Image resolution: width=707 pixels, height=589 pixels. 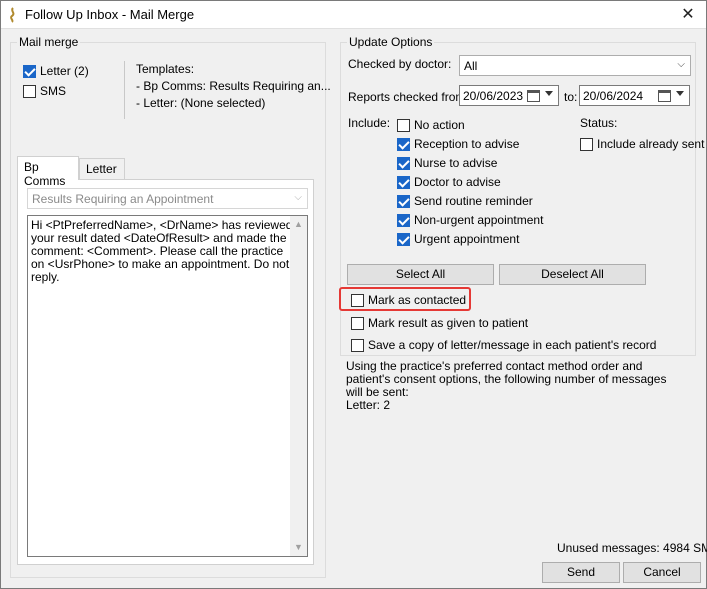 I want to click on include-already-sent-label: Include already sent, so click(x=651, y=144).